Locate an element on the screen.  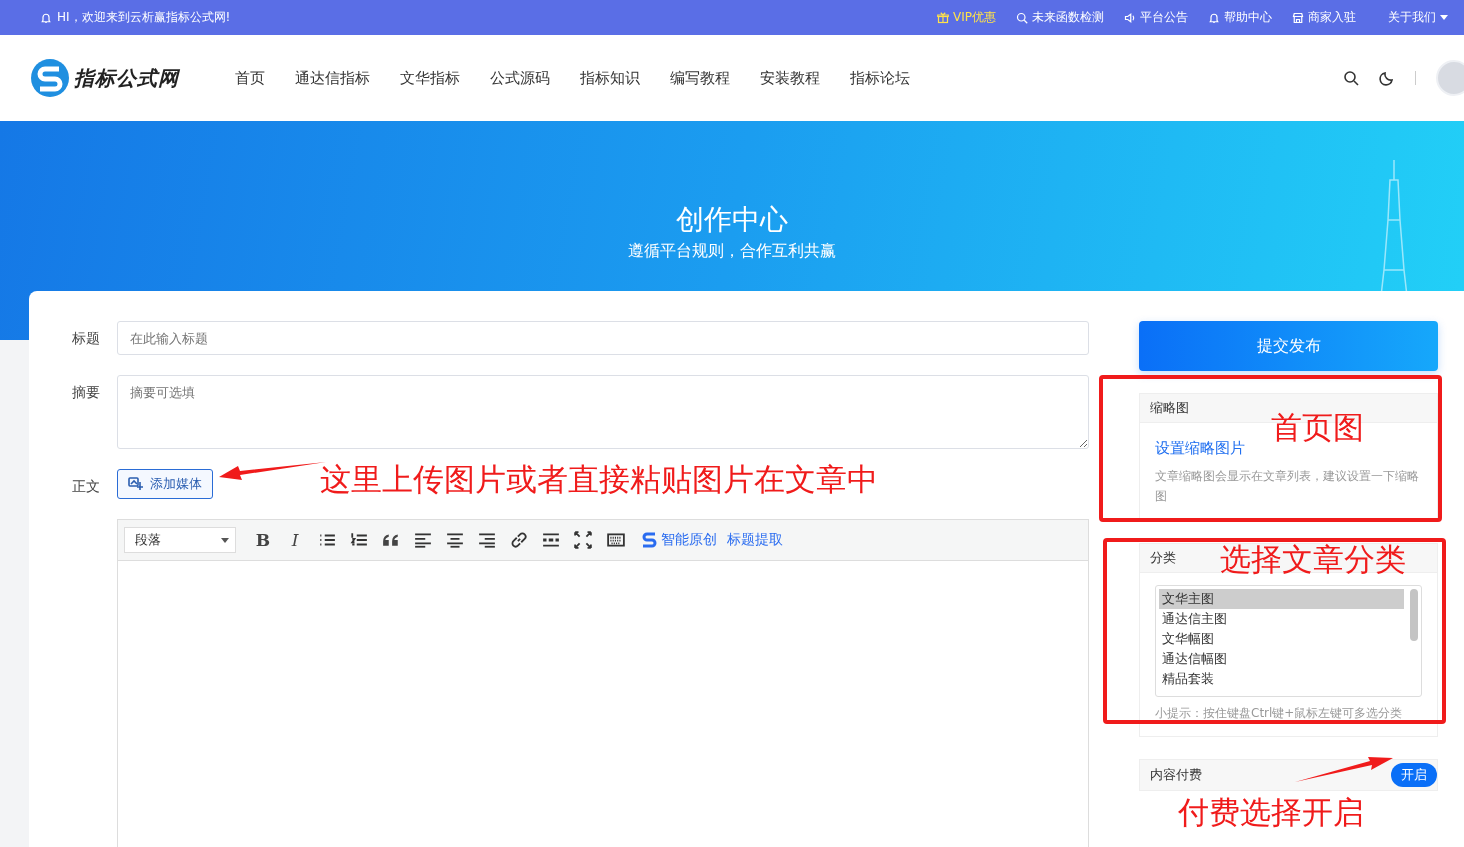
format-select: 段落 is located at coordinates (180, 540).